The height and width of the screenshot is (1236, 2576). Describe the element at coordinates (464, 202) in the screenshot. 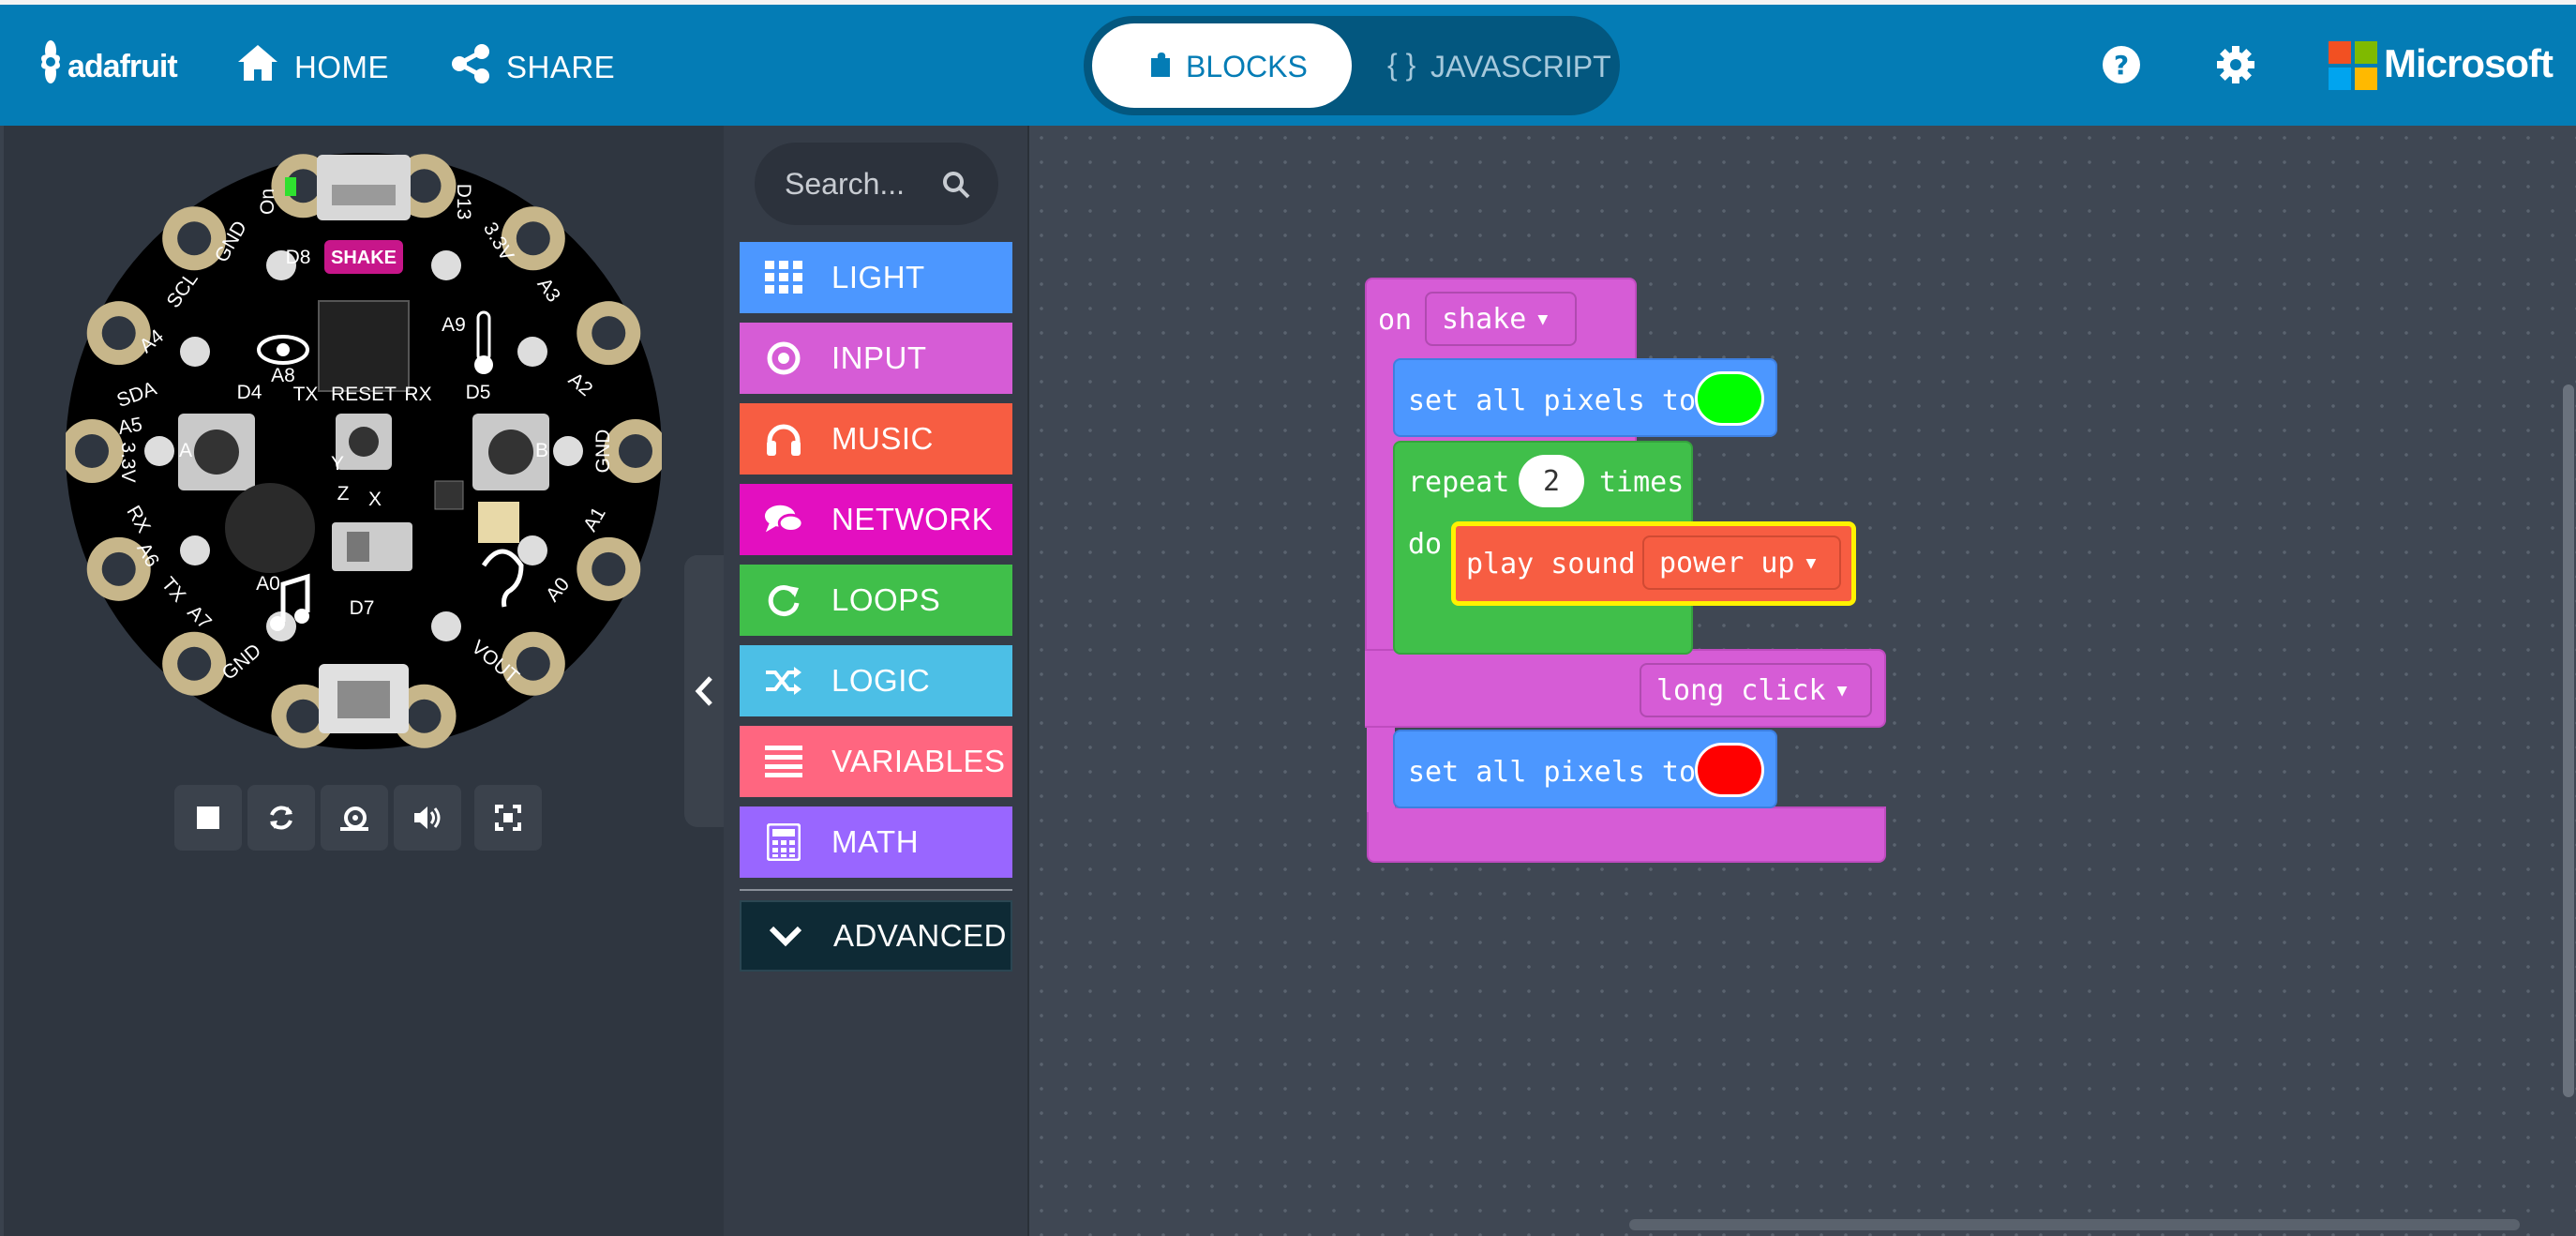

I see `board-label-d13: D13` at that location.